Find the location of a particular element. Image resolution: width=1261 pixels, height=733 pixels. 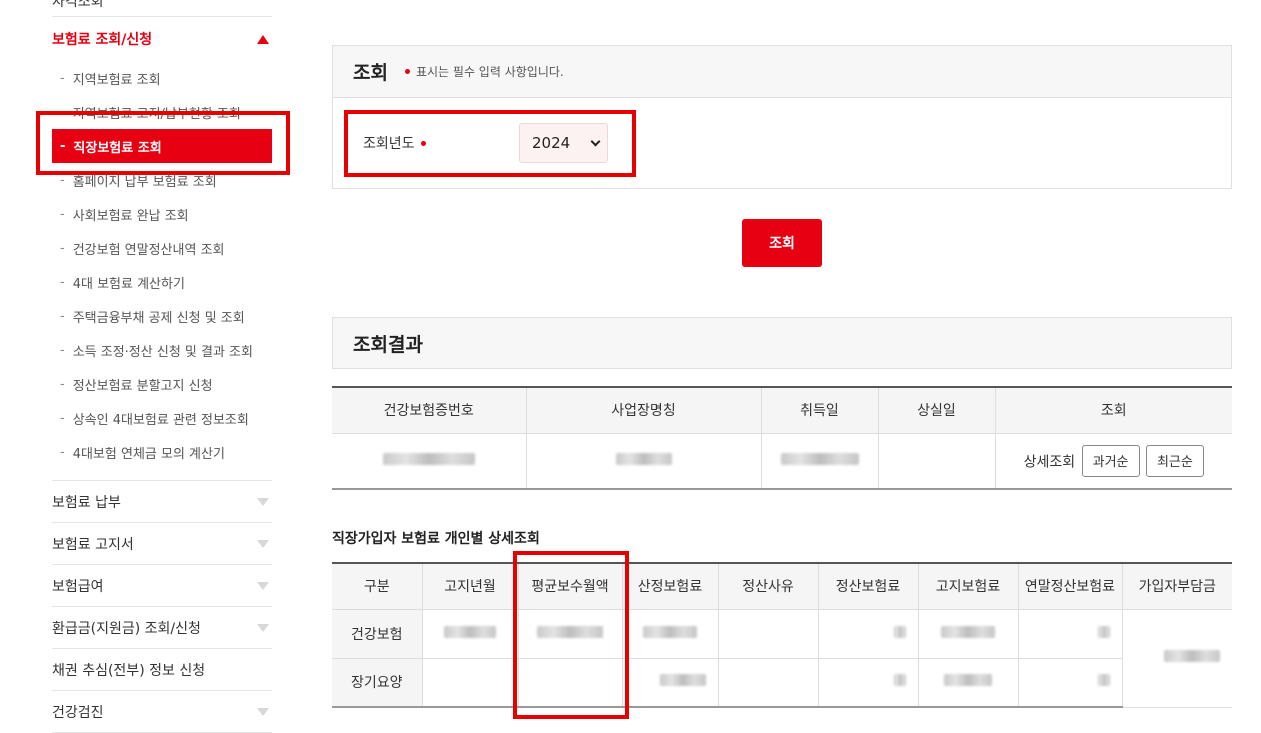

table-row: 장기요양 is located at coordinates (782, 683).